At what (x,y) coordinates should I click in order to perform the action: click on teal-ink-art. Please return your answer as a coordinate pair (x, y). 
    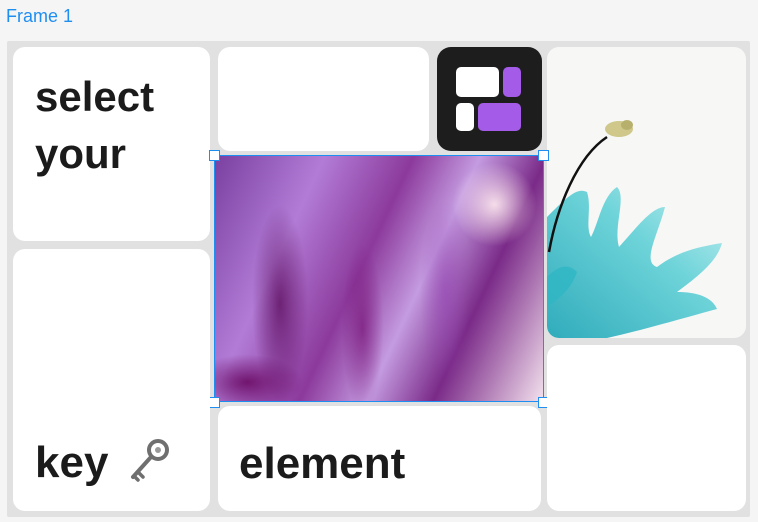
    Looking at the image, I should click on (634, 229).